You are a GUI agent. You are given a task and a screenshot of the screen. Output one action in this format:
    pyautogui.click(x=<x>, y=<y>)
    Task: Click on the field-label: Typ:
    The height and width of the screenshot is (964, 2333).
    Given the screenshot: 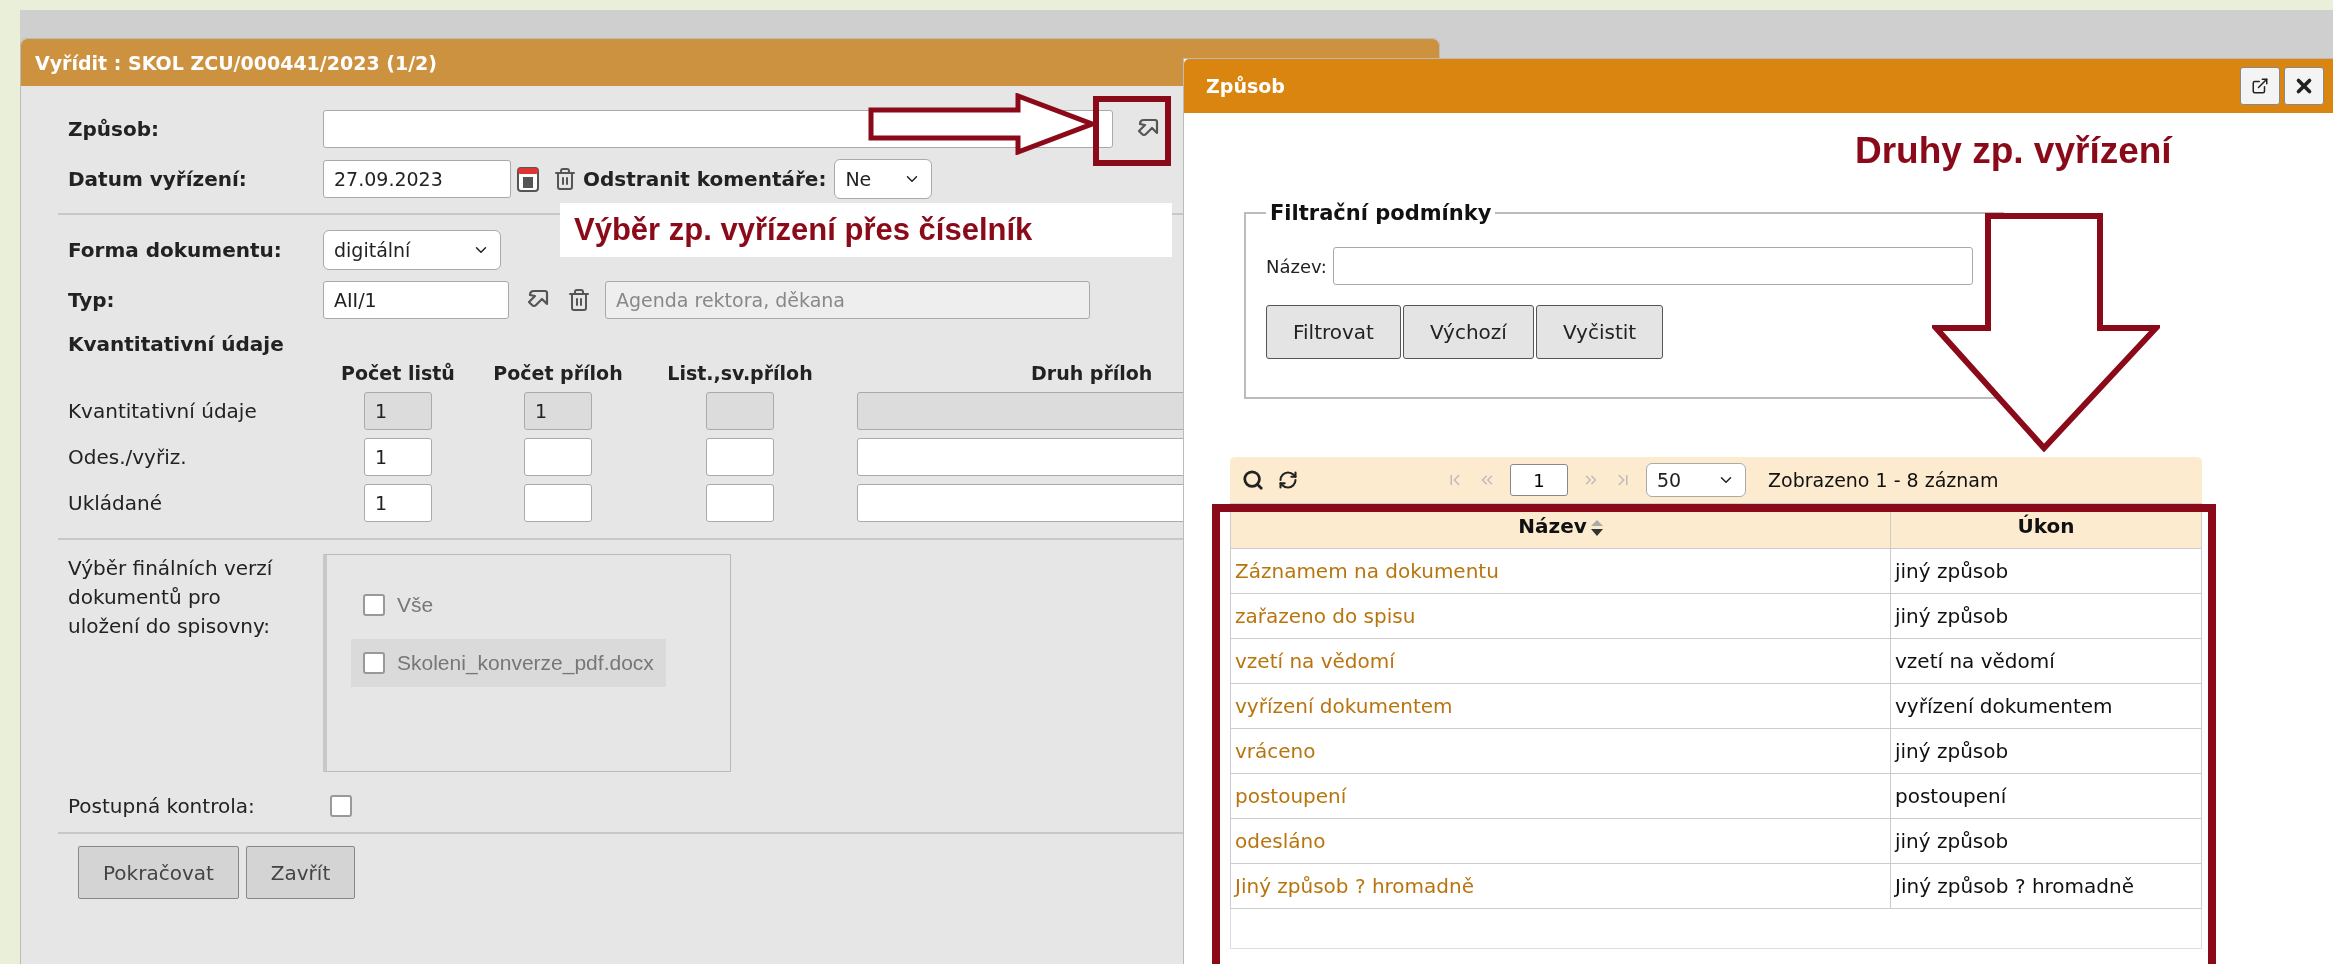 What is the action you would take?
    pyautogui.click(x=92, y=300)
    